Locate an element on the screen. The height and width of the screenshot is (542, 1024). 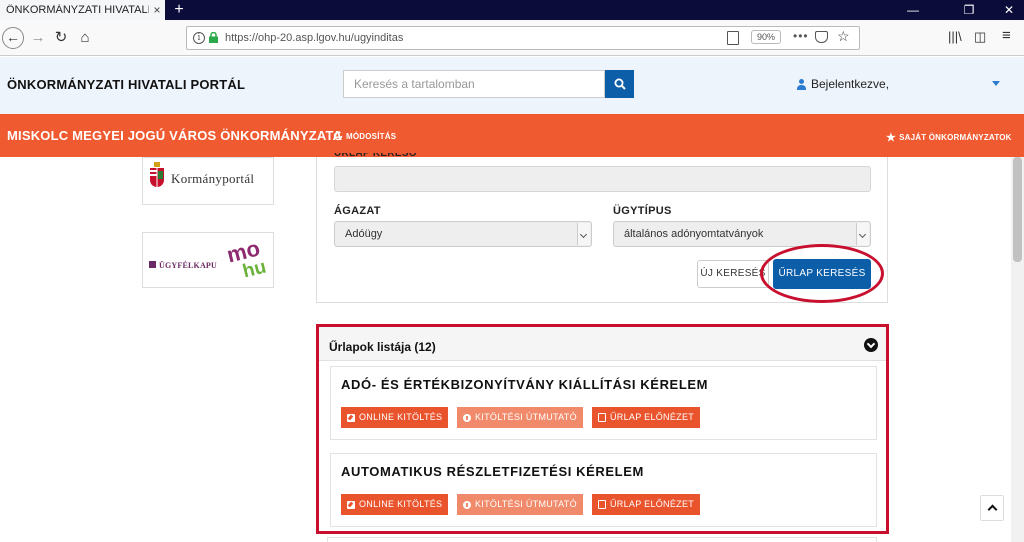
user-icon is located at coordinates (801, 84).